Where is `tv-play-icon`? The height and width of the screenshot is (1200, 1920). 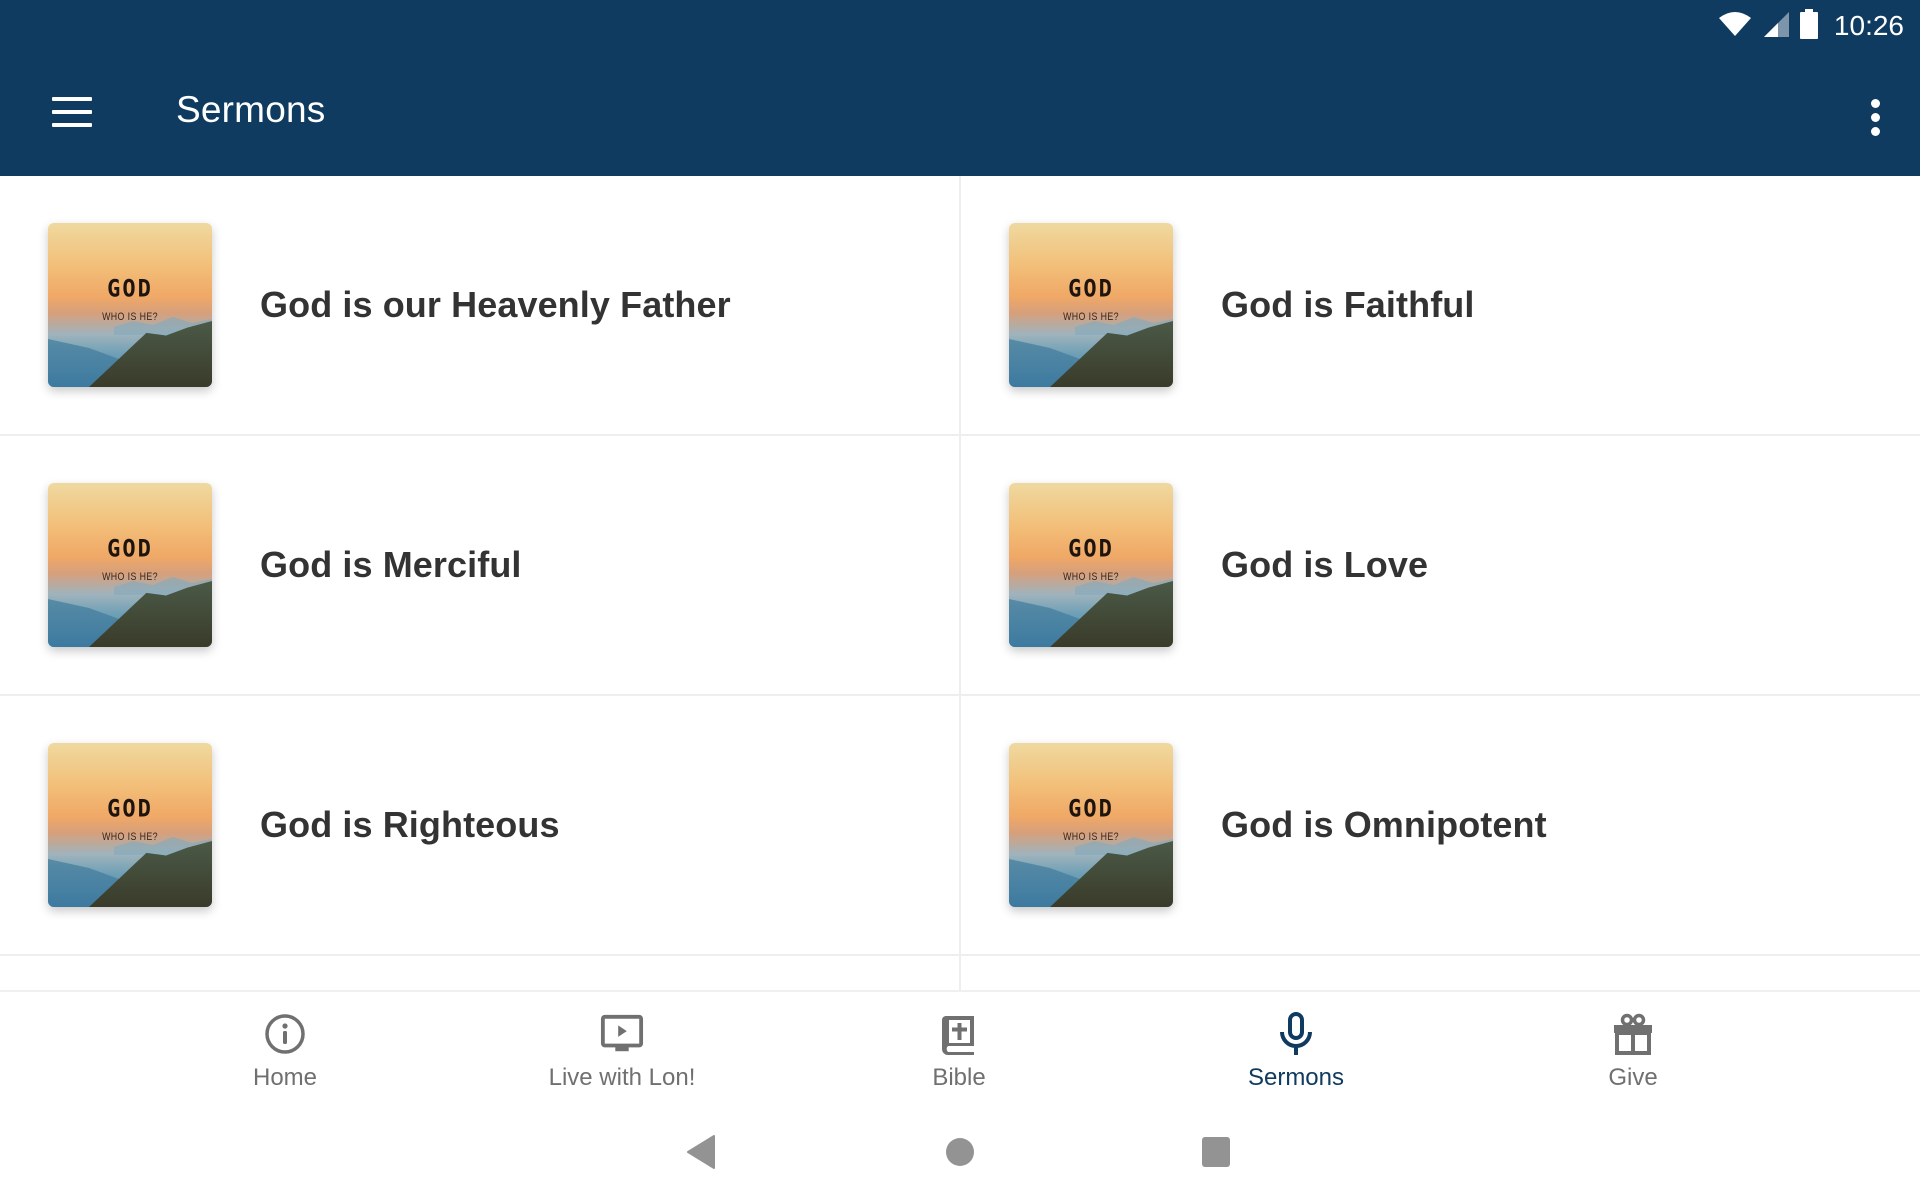 tv-play-icon is located at coordinates (622, 1034).